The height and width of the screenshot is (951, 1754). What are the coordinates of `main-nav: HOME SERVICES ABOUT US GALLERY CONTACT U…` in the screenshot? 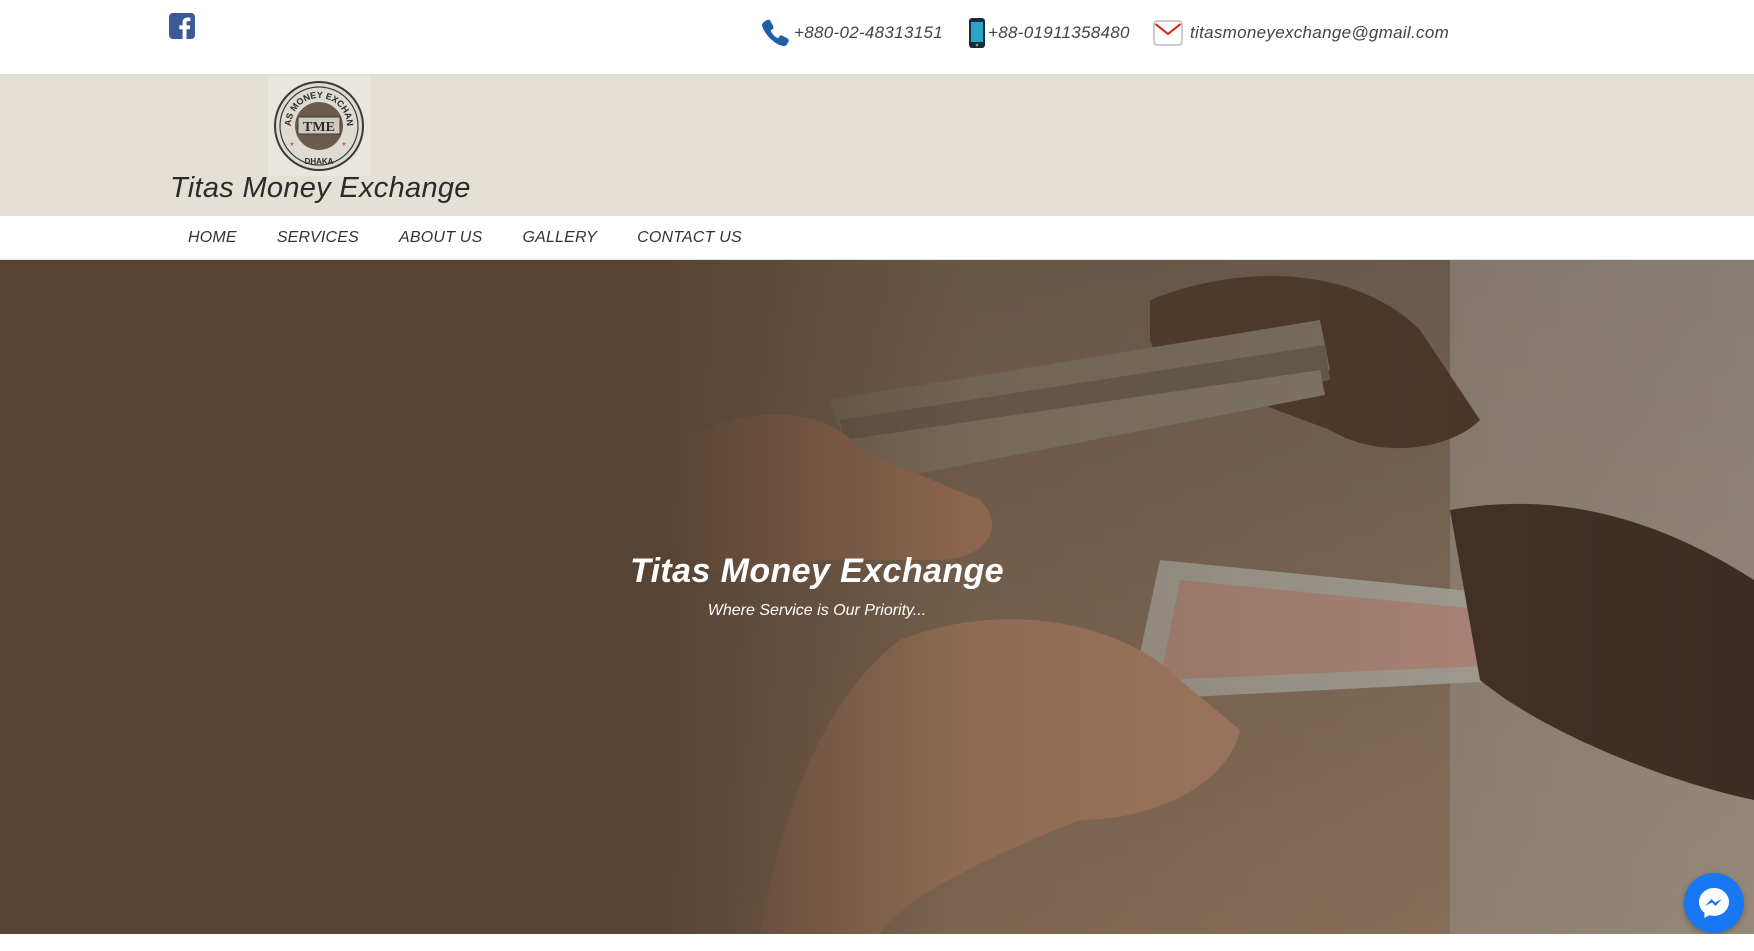 It's located at (877, 238).